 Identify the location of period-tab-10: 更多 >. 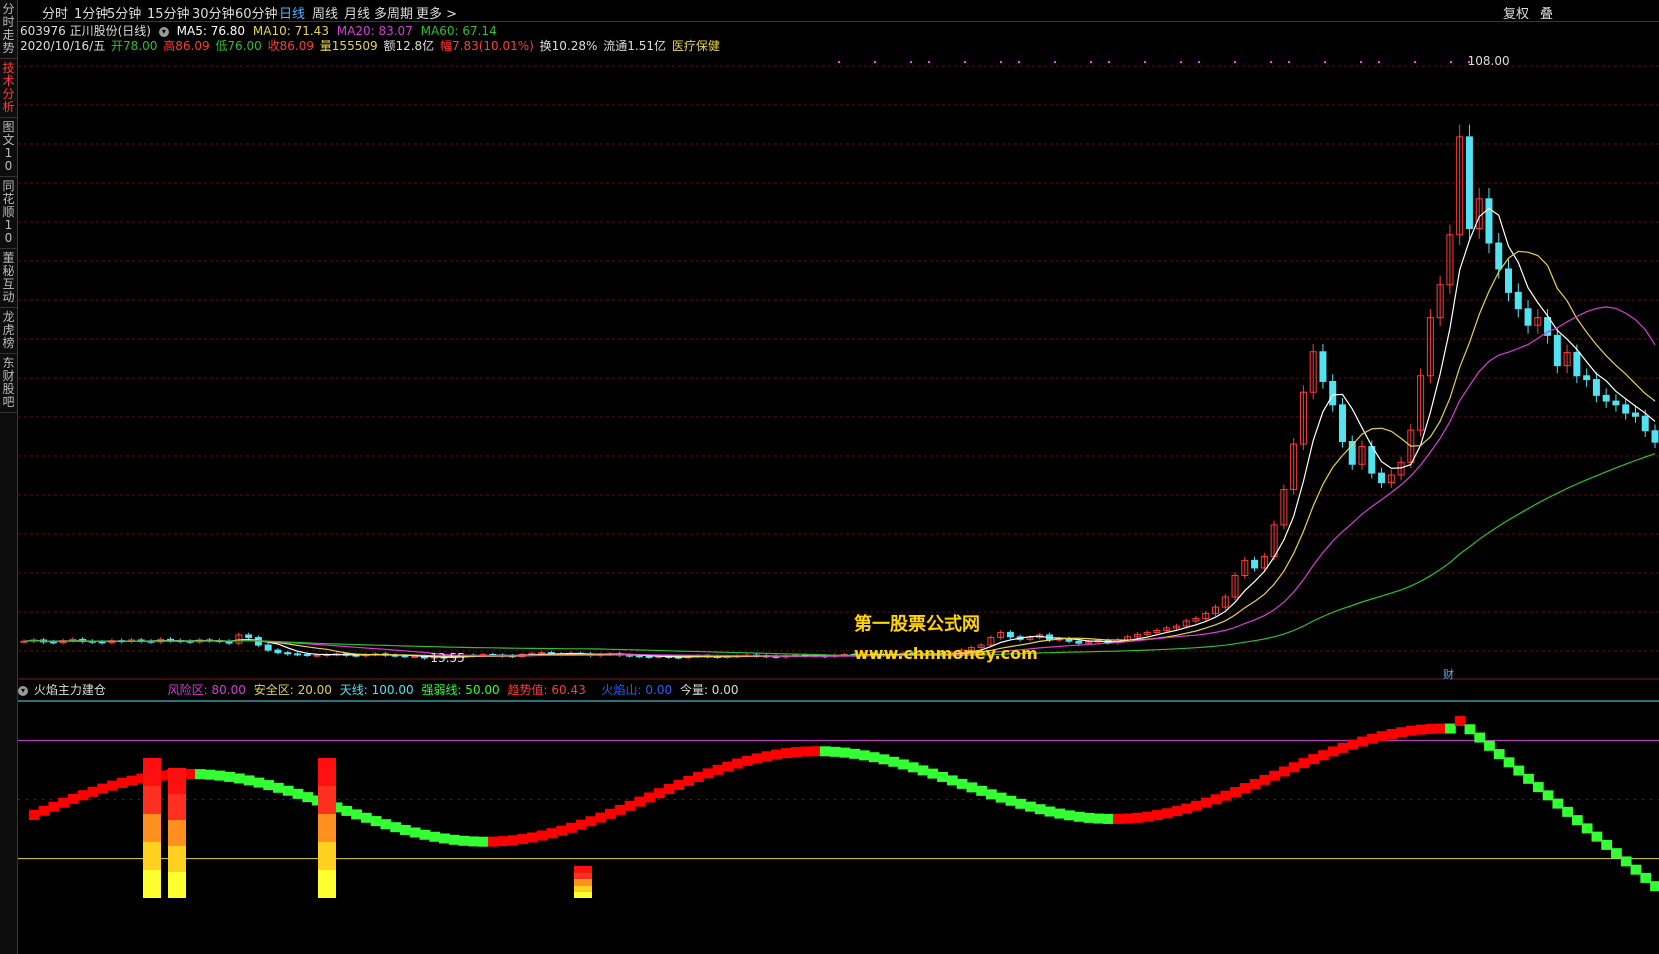
(436, 12).